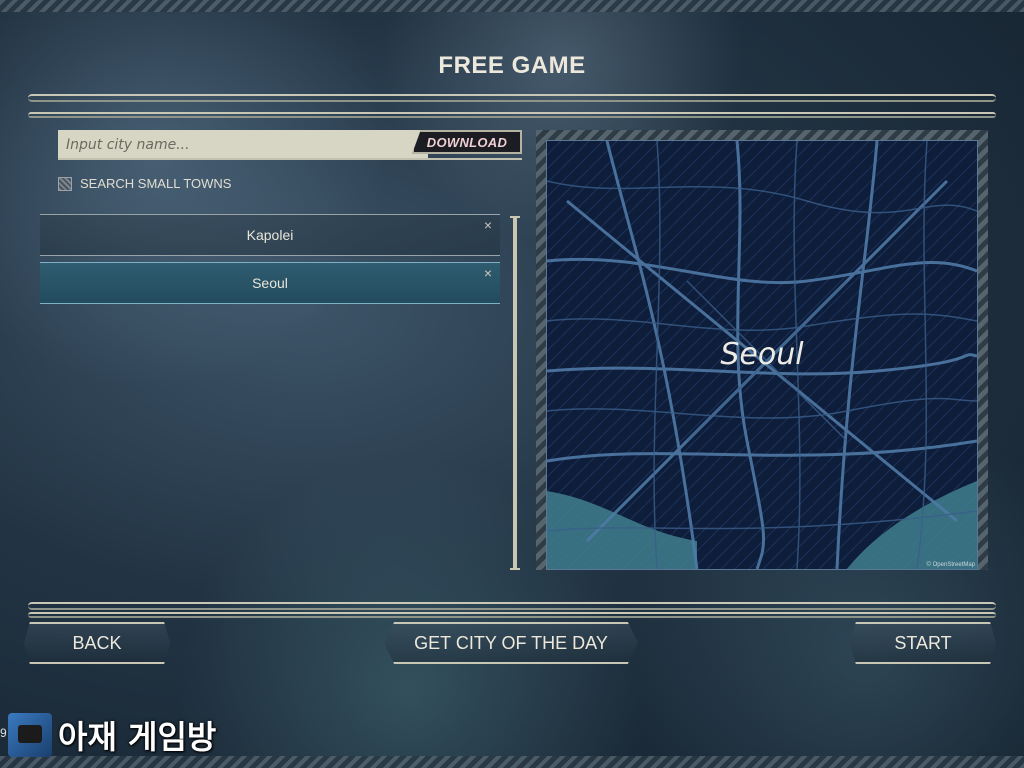 The image size is (1024, 768). Describe the element at coordinates (290, 159) in the screenshot. I see `search-underline` at that location.